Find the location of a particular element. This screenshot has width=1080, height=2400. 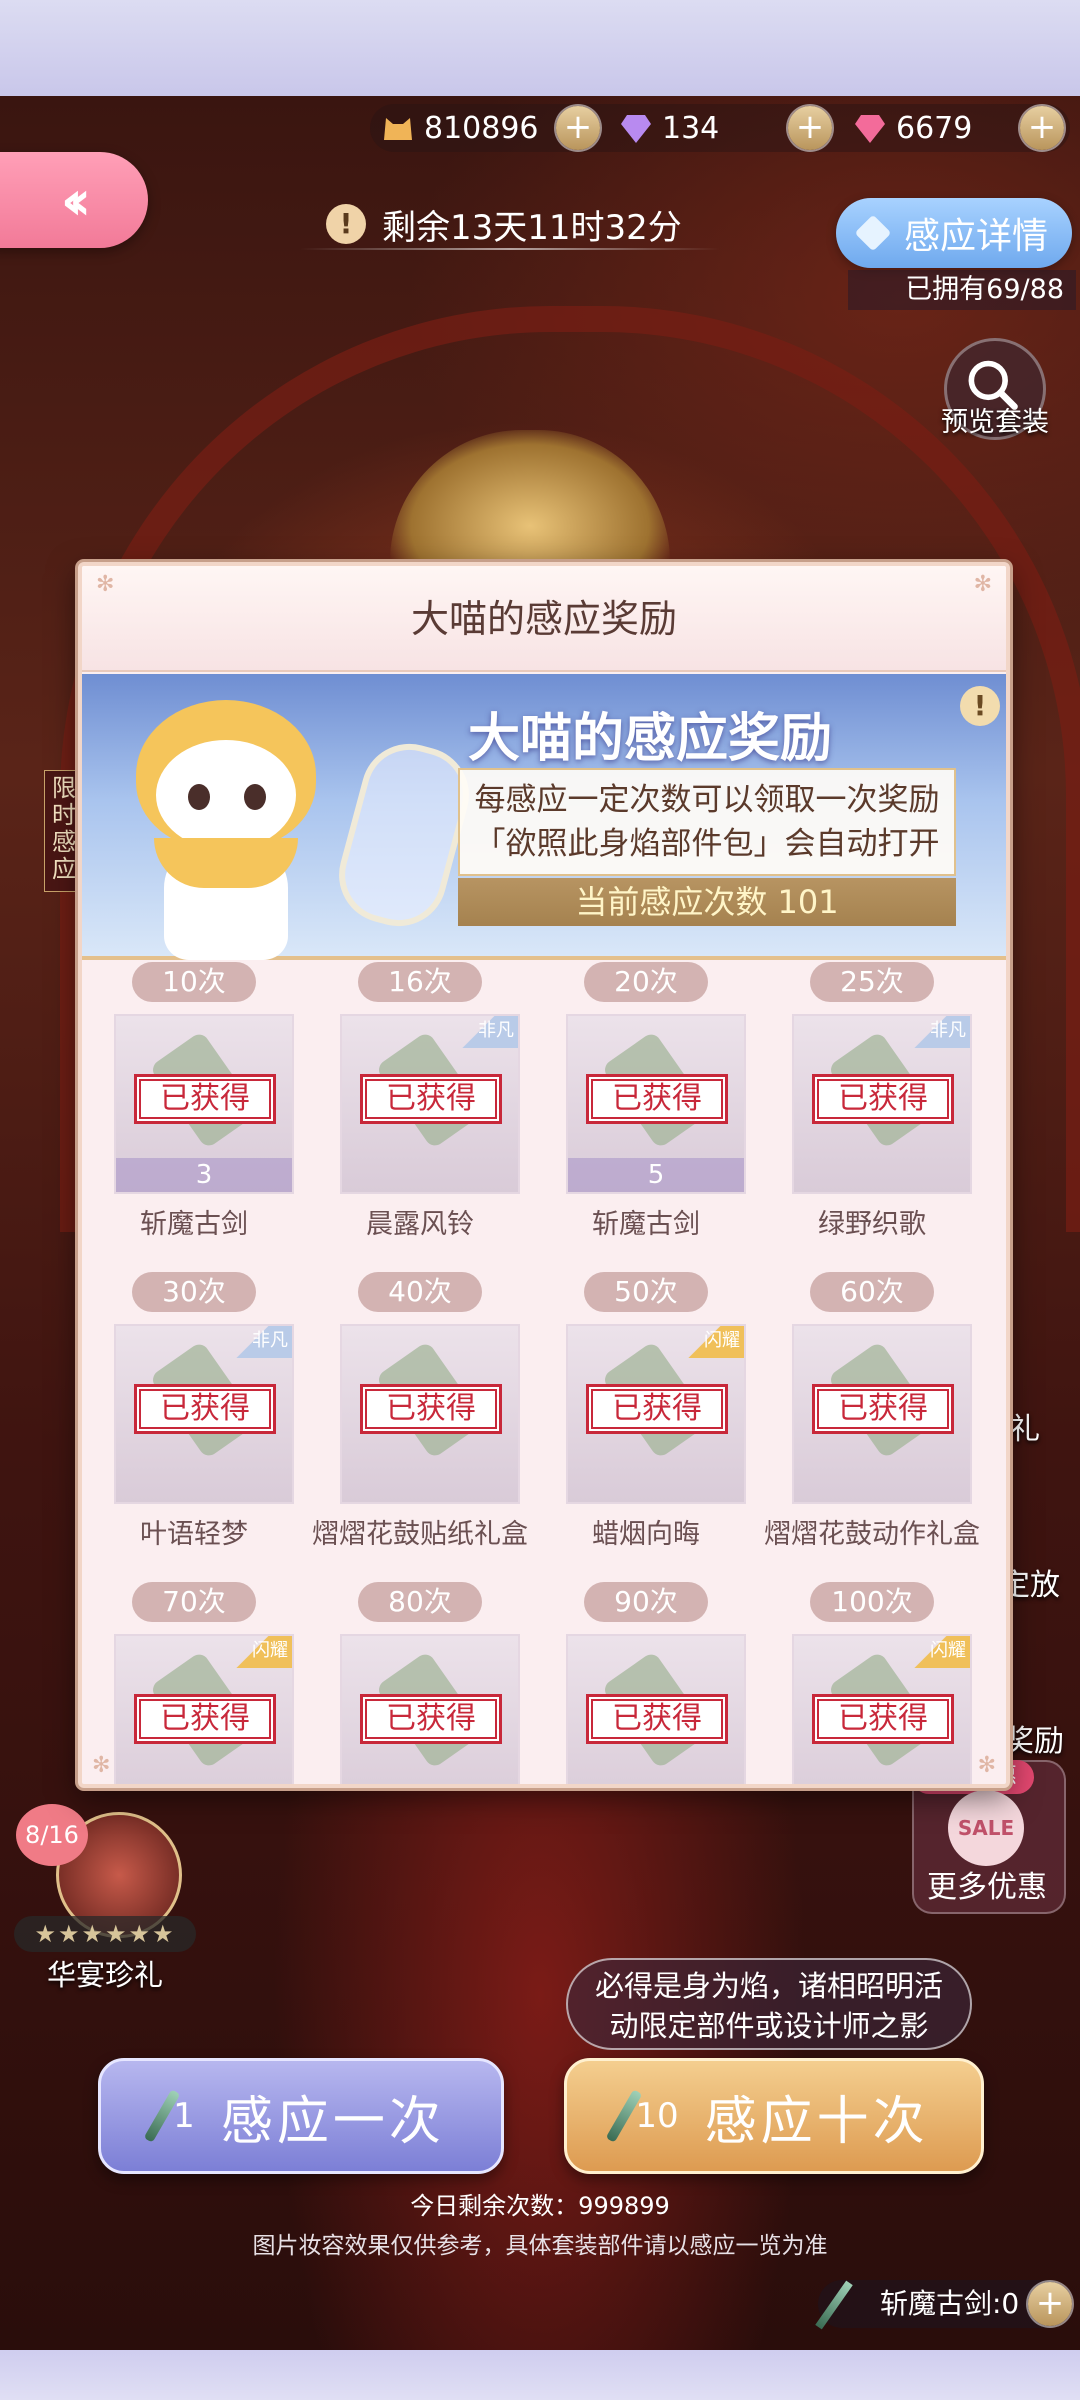

reward-name: 叶语轻梦 is located at coordinates (194, 1534).